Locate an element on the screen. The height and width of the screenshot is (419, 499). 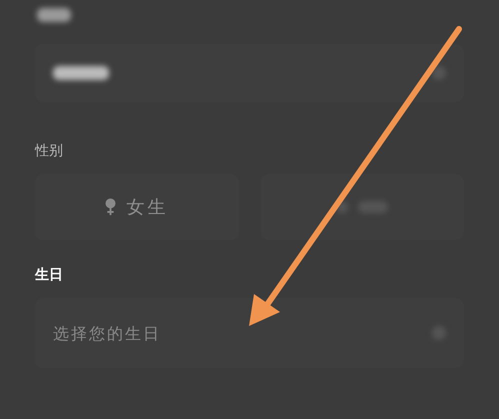
female-icon is located at coordinates (110, 207).